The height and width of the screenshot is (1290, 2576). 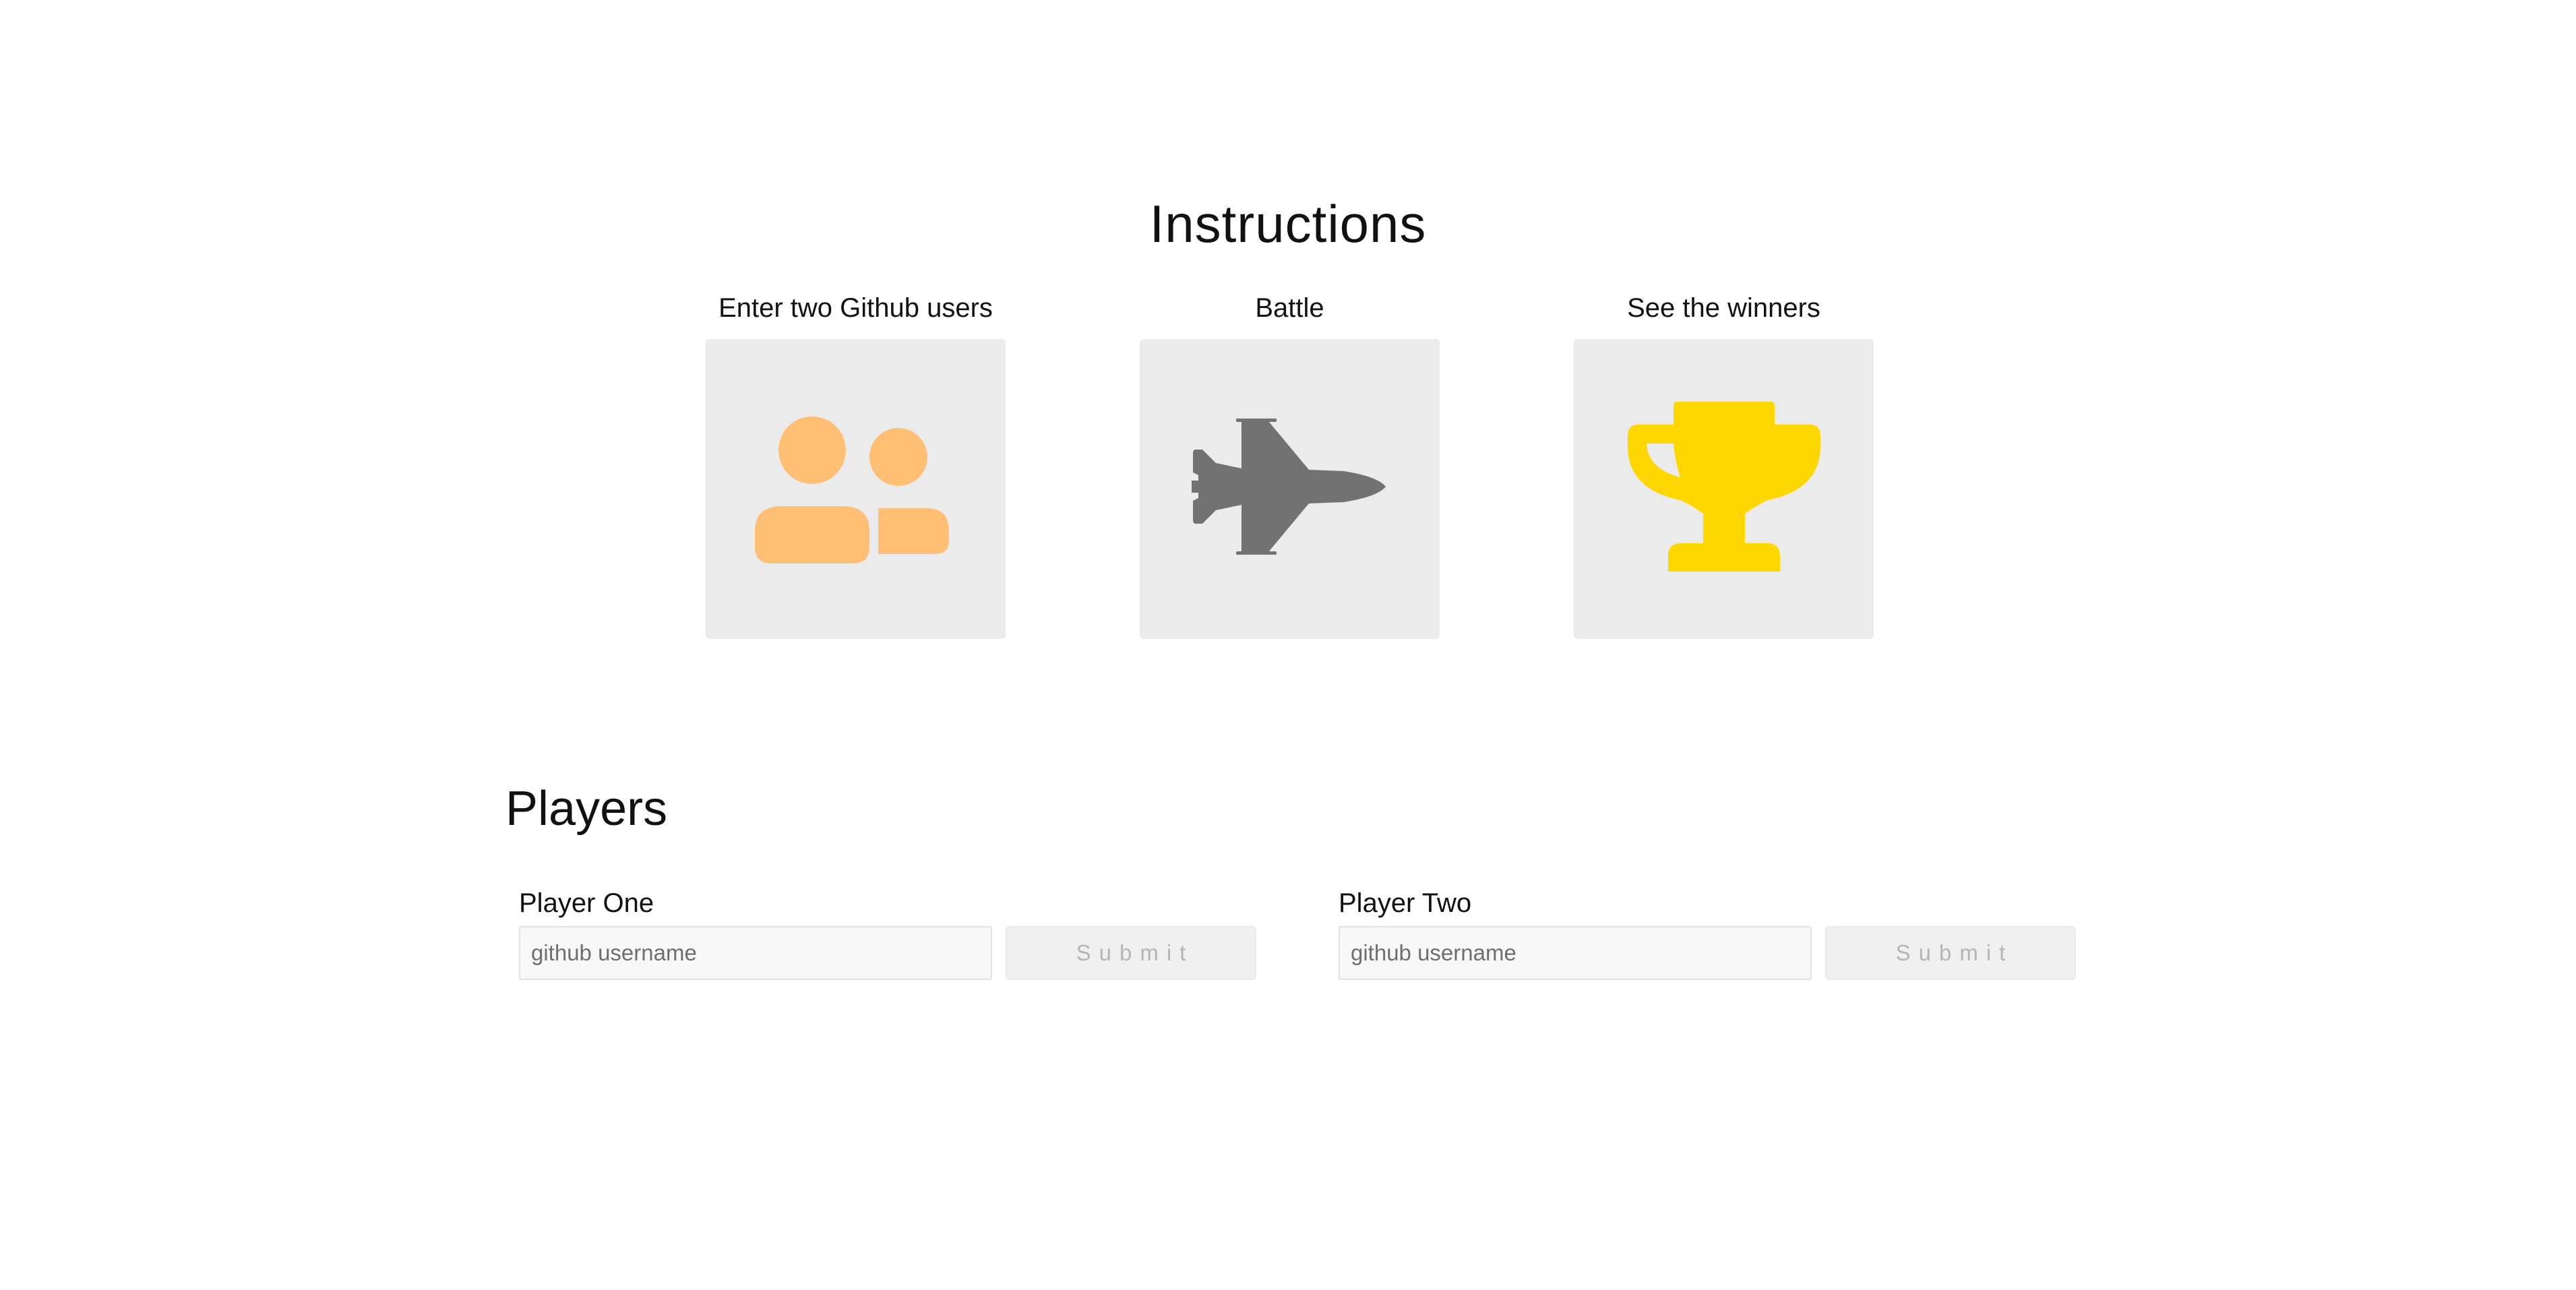 I want to click on instructions-title: Instructions, so click(x=1288, y=223).